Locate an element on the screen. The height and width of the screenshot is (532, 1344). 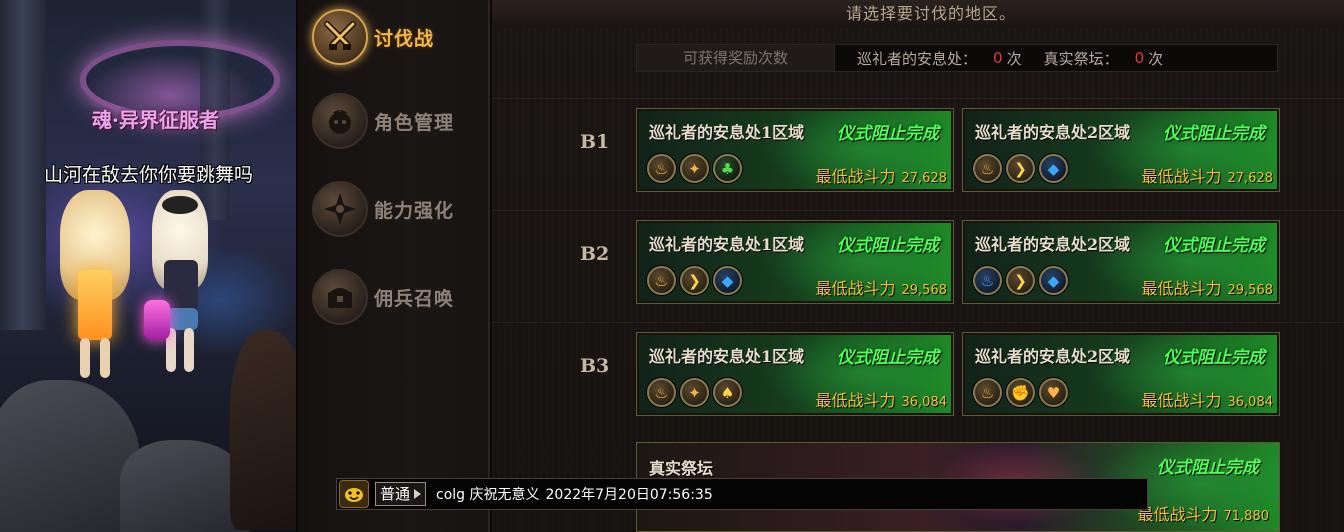
zone-card: 巡礼者的安息处1区域 仪式阻止完成 ♨ ❯ ◆ 最低战斗力 29,568 is located at coordinates (795, 262).